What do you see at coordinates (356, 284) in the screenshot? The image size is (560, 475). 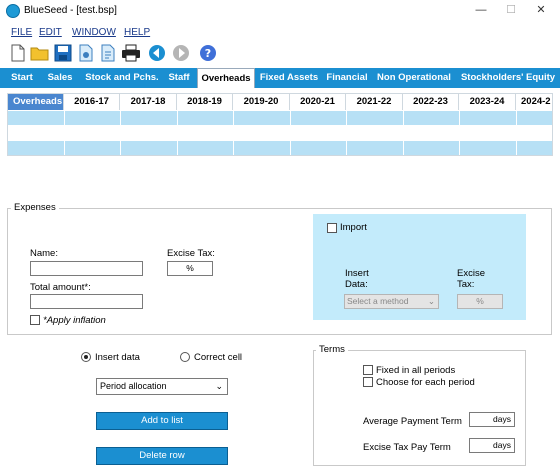 I see `insert-data-label: Data:` at bounding box center [356, 284].